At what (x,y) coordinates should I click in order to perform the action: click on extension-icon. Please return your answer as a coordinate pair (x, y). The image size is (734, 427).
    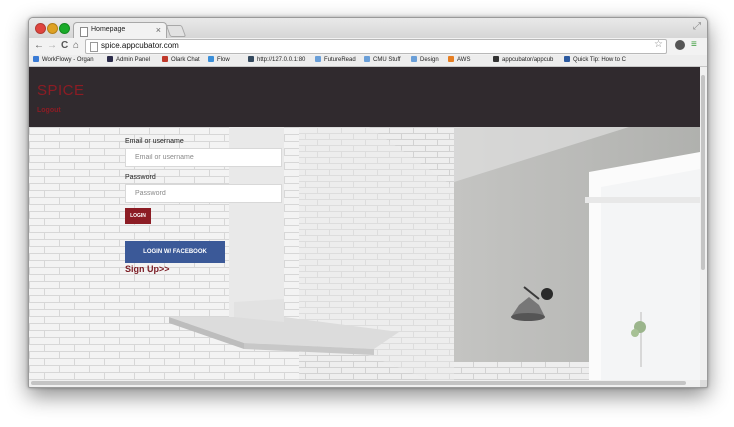
    Looking at the image, I should click on (680, 45).